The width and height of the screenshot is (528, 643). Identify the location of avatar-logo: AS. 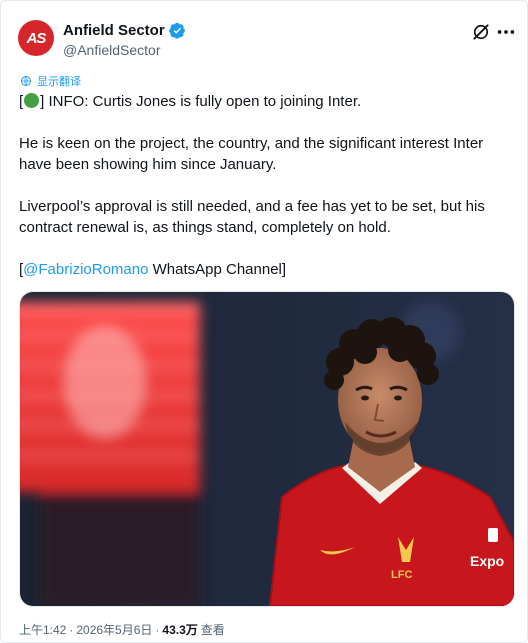
(36, 38).